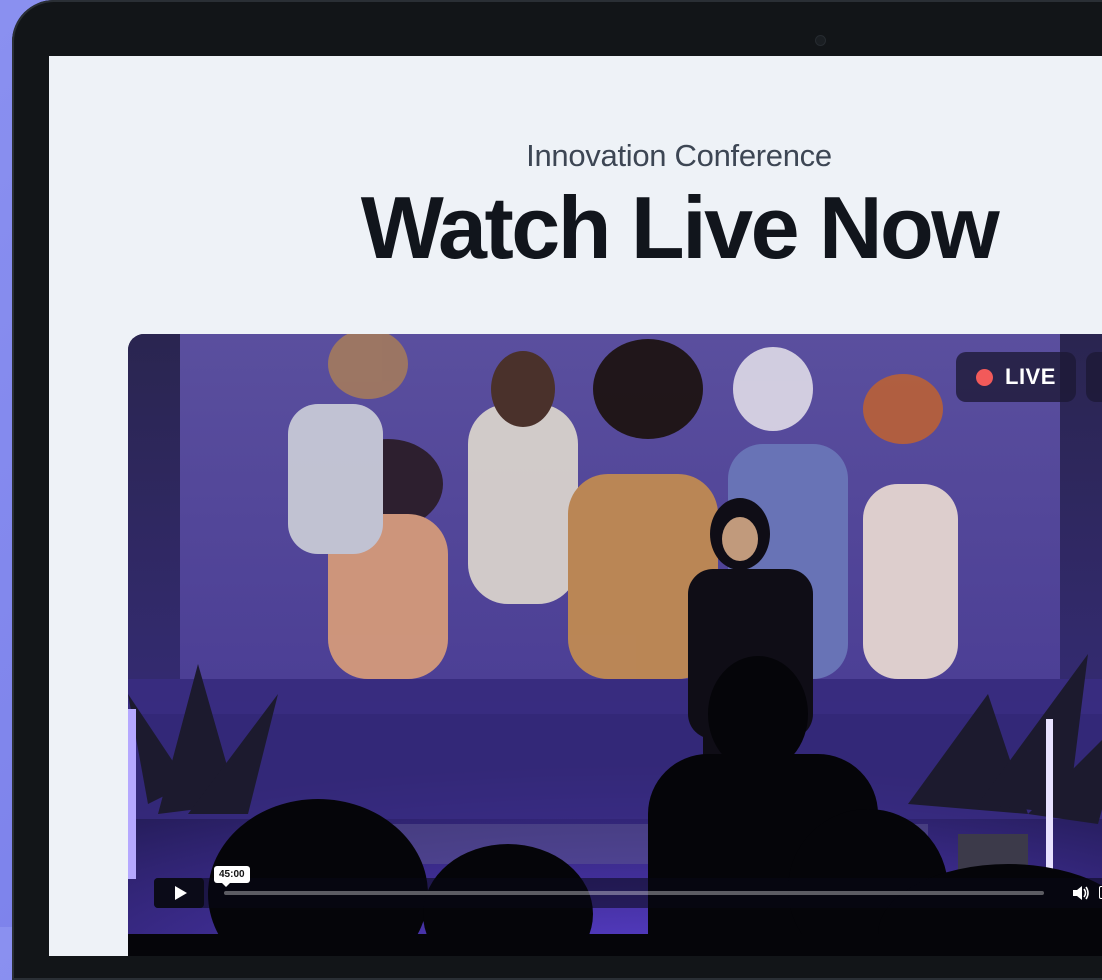 The width and height of the screenshot is (1102, 980). Describe the element at coordinates (984, 377) in the screenshot. I see `record-dot-icon` at that location.